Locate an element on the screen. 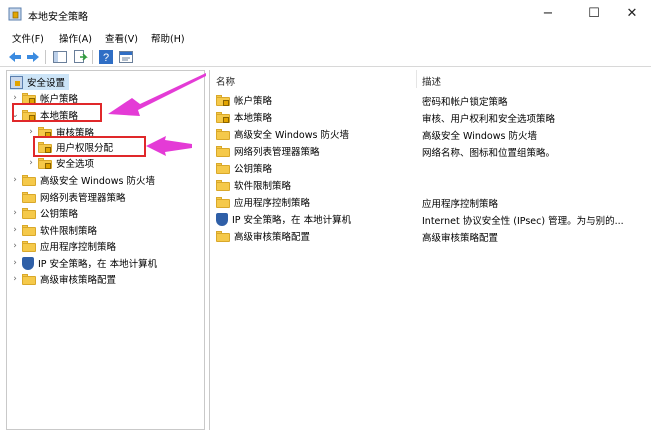 Image resolution: width=651 pixels, height=430 pixels. list-row: 应用程序控制策略 应用程序控制策略 is located at coordinates (429, 202).